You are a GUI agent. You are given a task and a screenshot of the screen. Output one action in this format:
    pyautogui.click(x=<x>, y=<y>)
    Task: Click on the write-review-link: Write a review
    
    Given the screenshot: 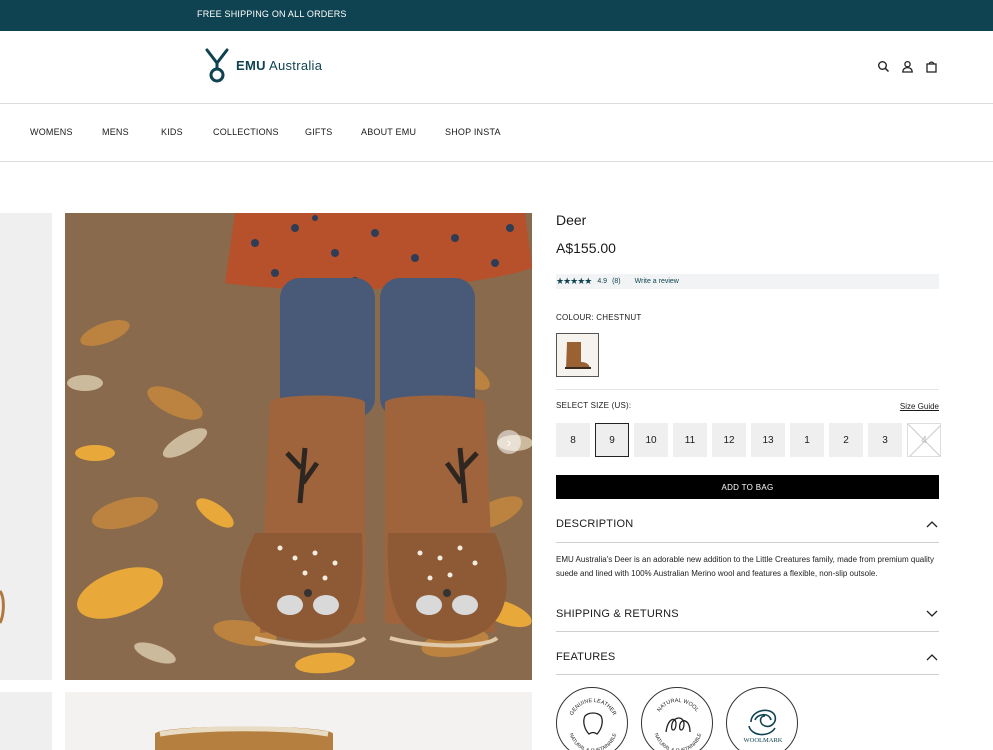 What is the action you would take?
    pyautogui.click(x=657, y=281)
    